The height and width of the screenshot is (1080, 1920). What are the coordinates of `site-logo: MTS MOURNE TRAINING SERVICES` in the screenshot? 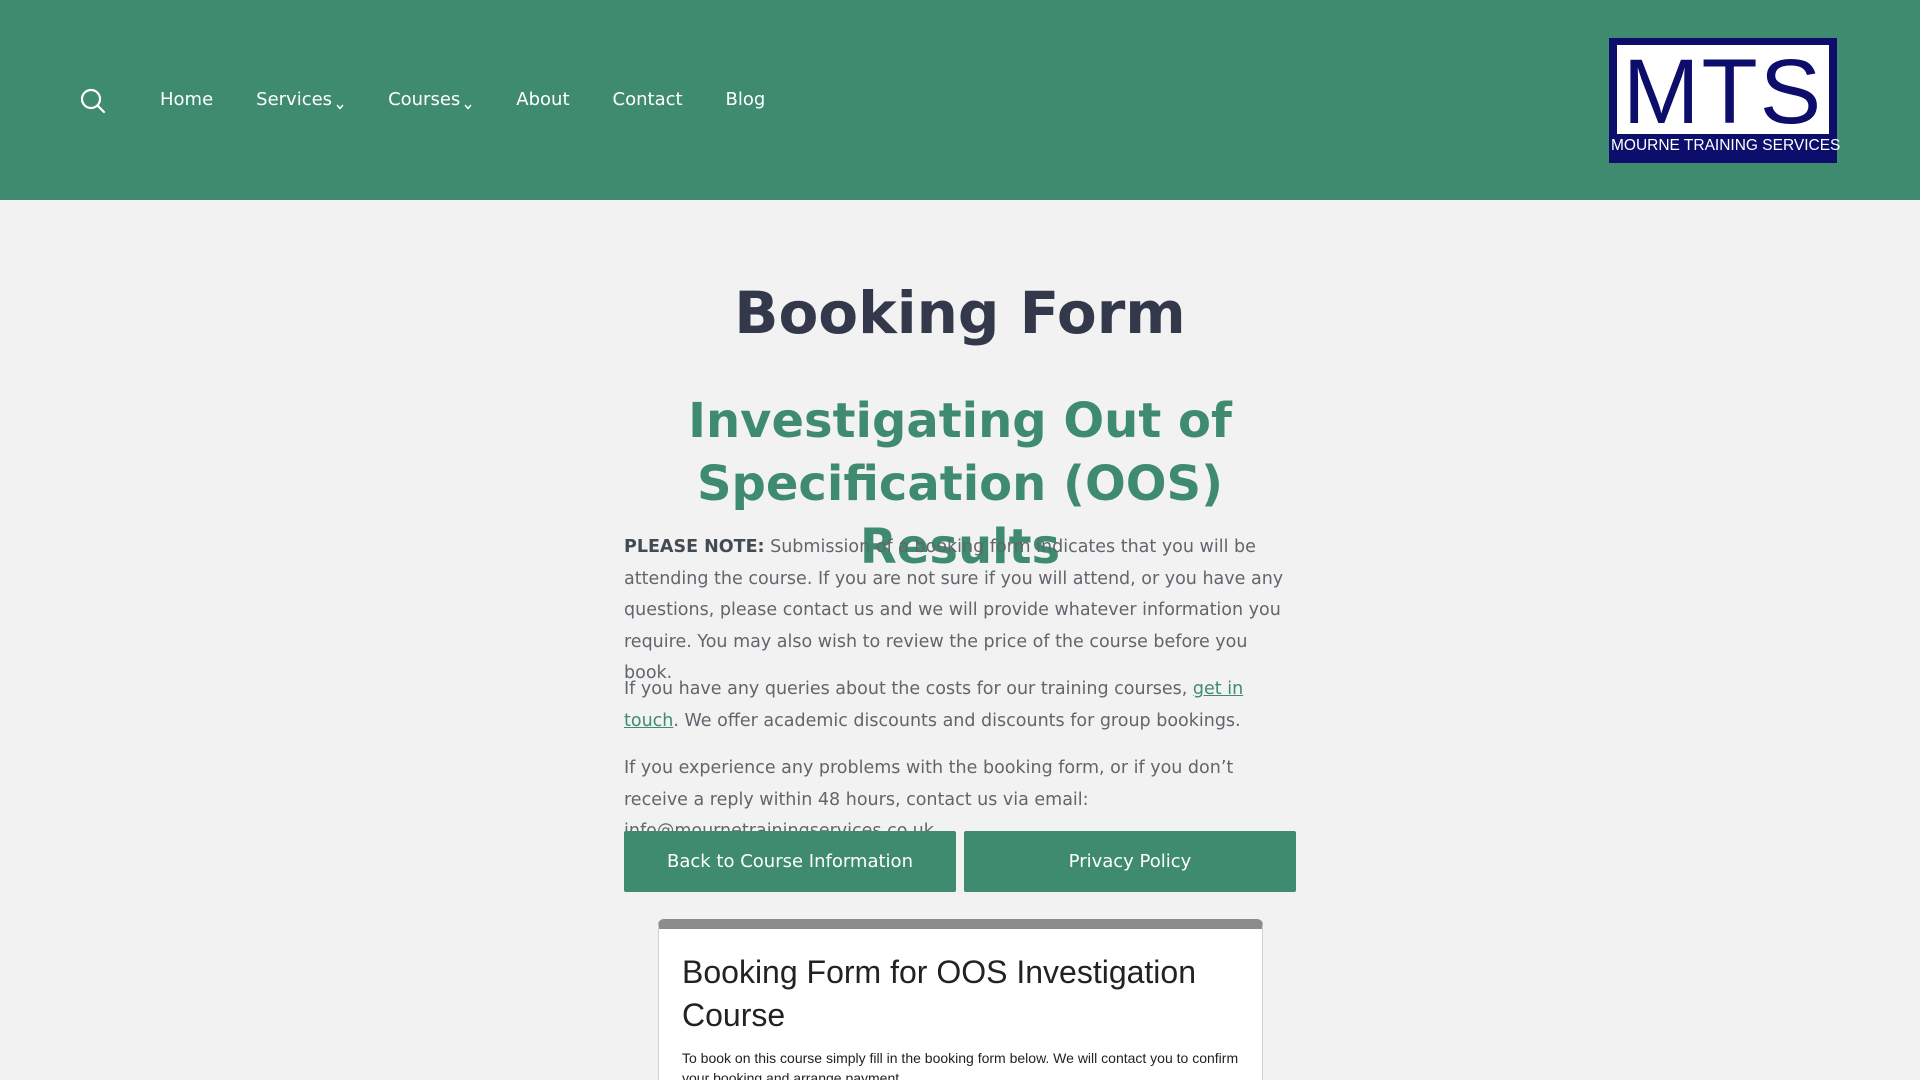 It's located at (1725, 100).